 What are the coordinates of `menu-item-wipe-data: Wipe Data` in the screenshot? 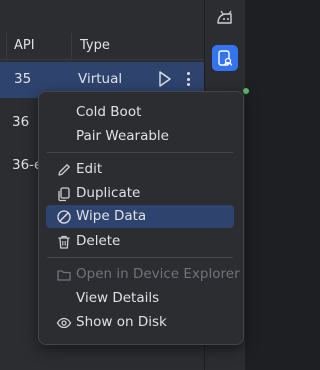 It's located at (140, 216).